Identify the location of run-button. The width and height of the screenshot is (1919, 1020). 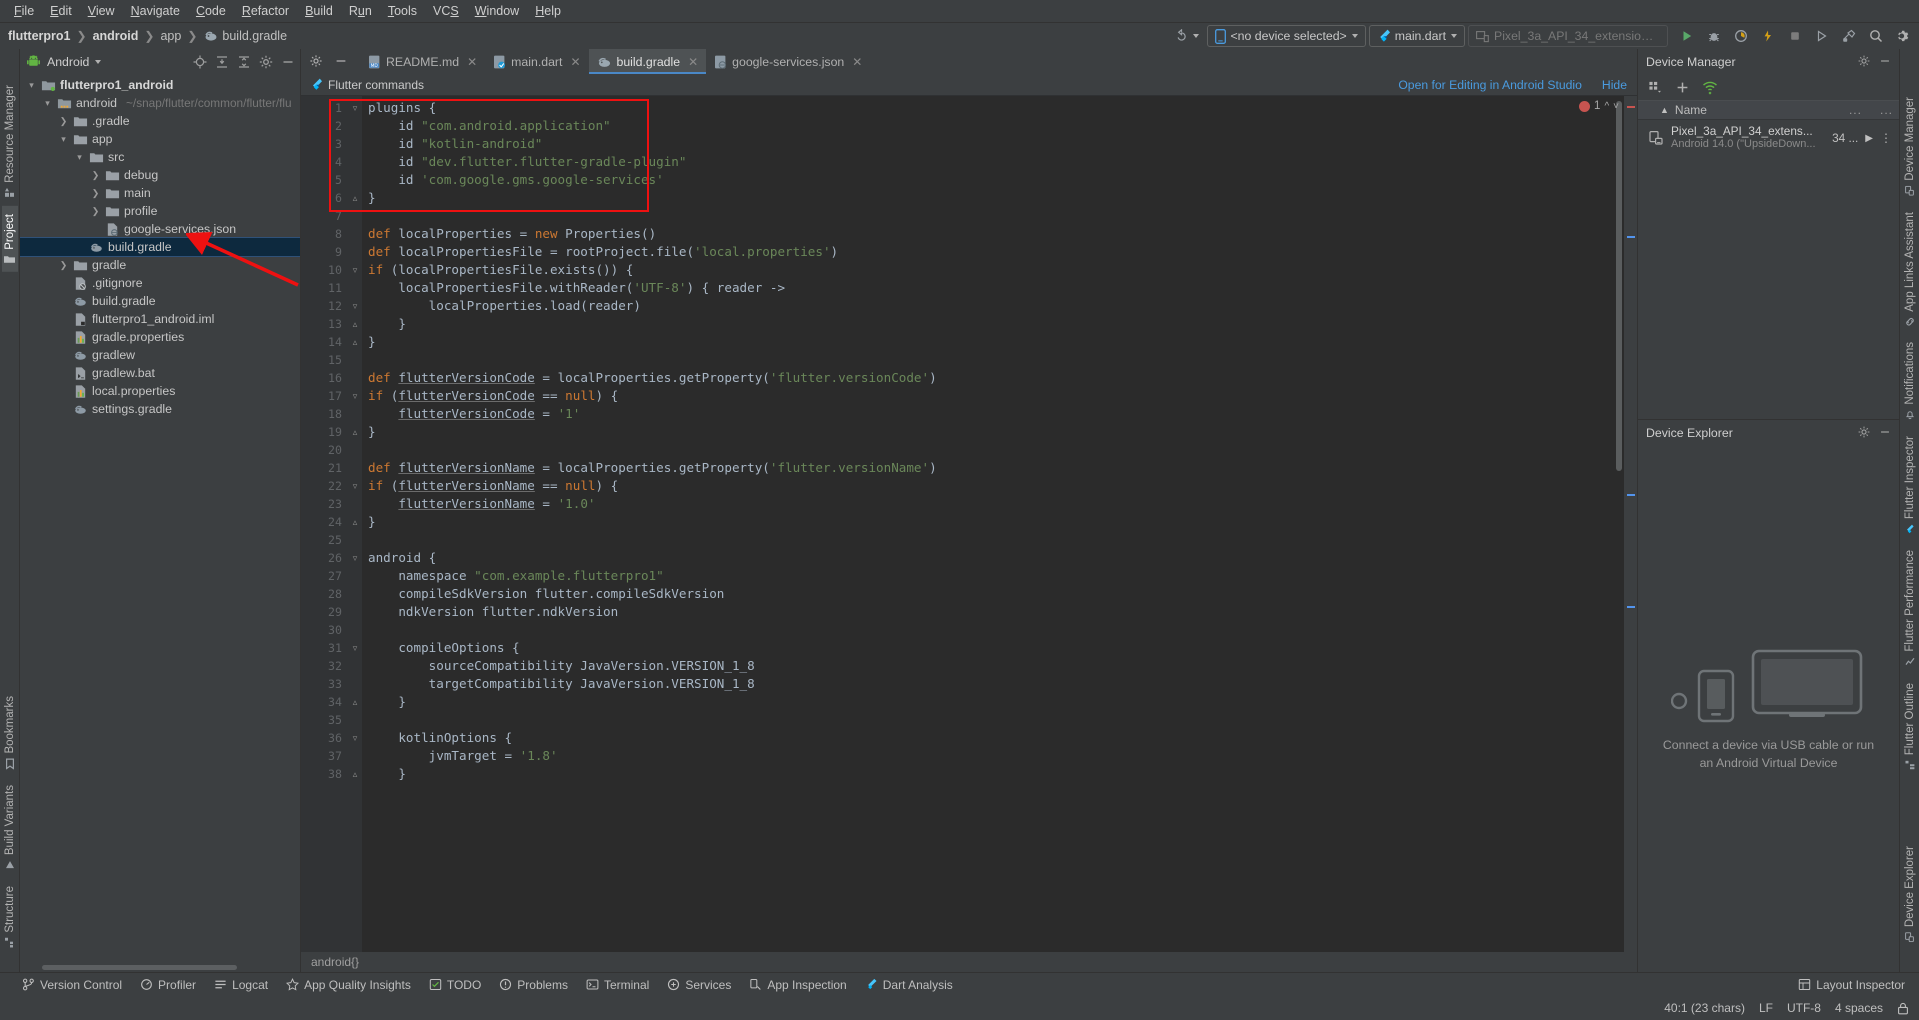
(1687, 36).